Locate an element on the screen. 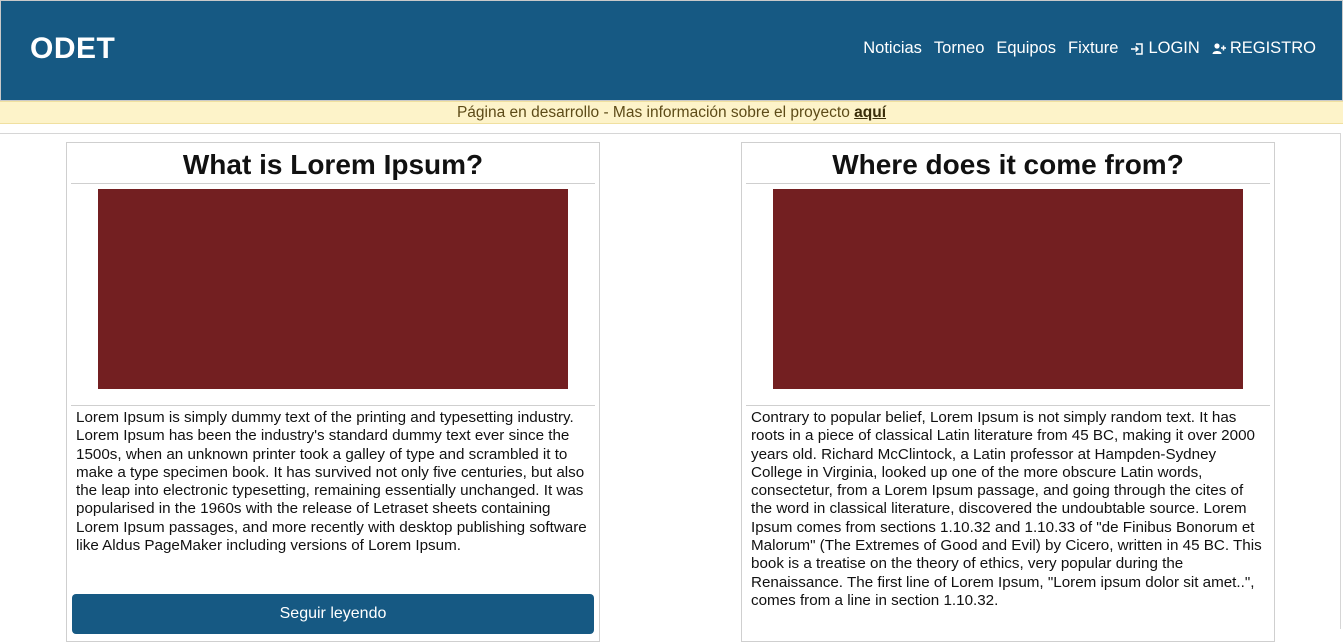  user-plus-icon is located at coordinates (1219, 48).